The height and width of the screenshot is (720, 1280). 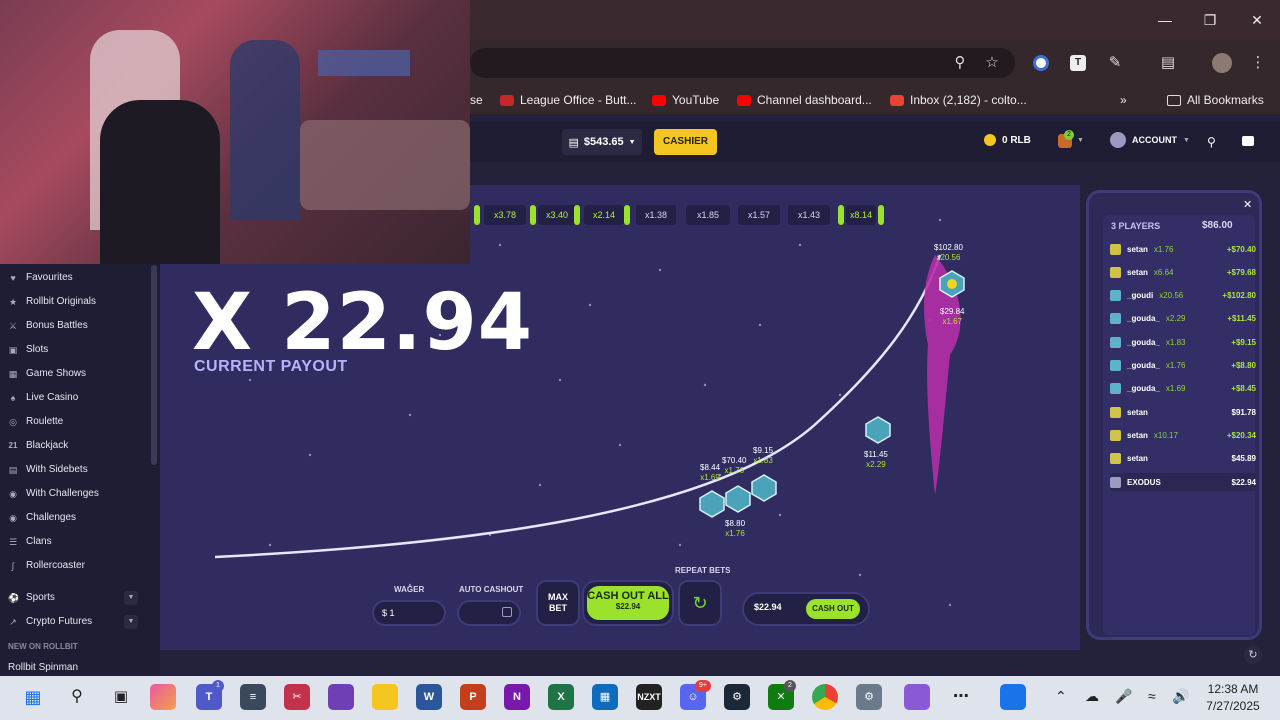 I want to click on profile-avatar, so click(x=1222, y=63).